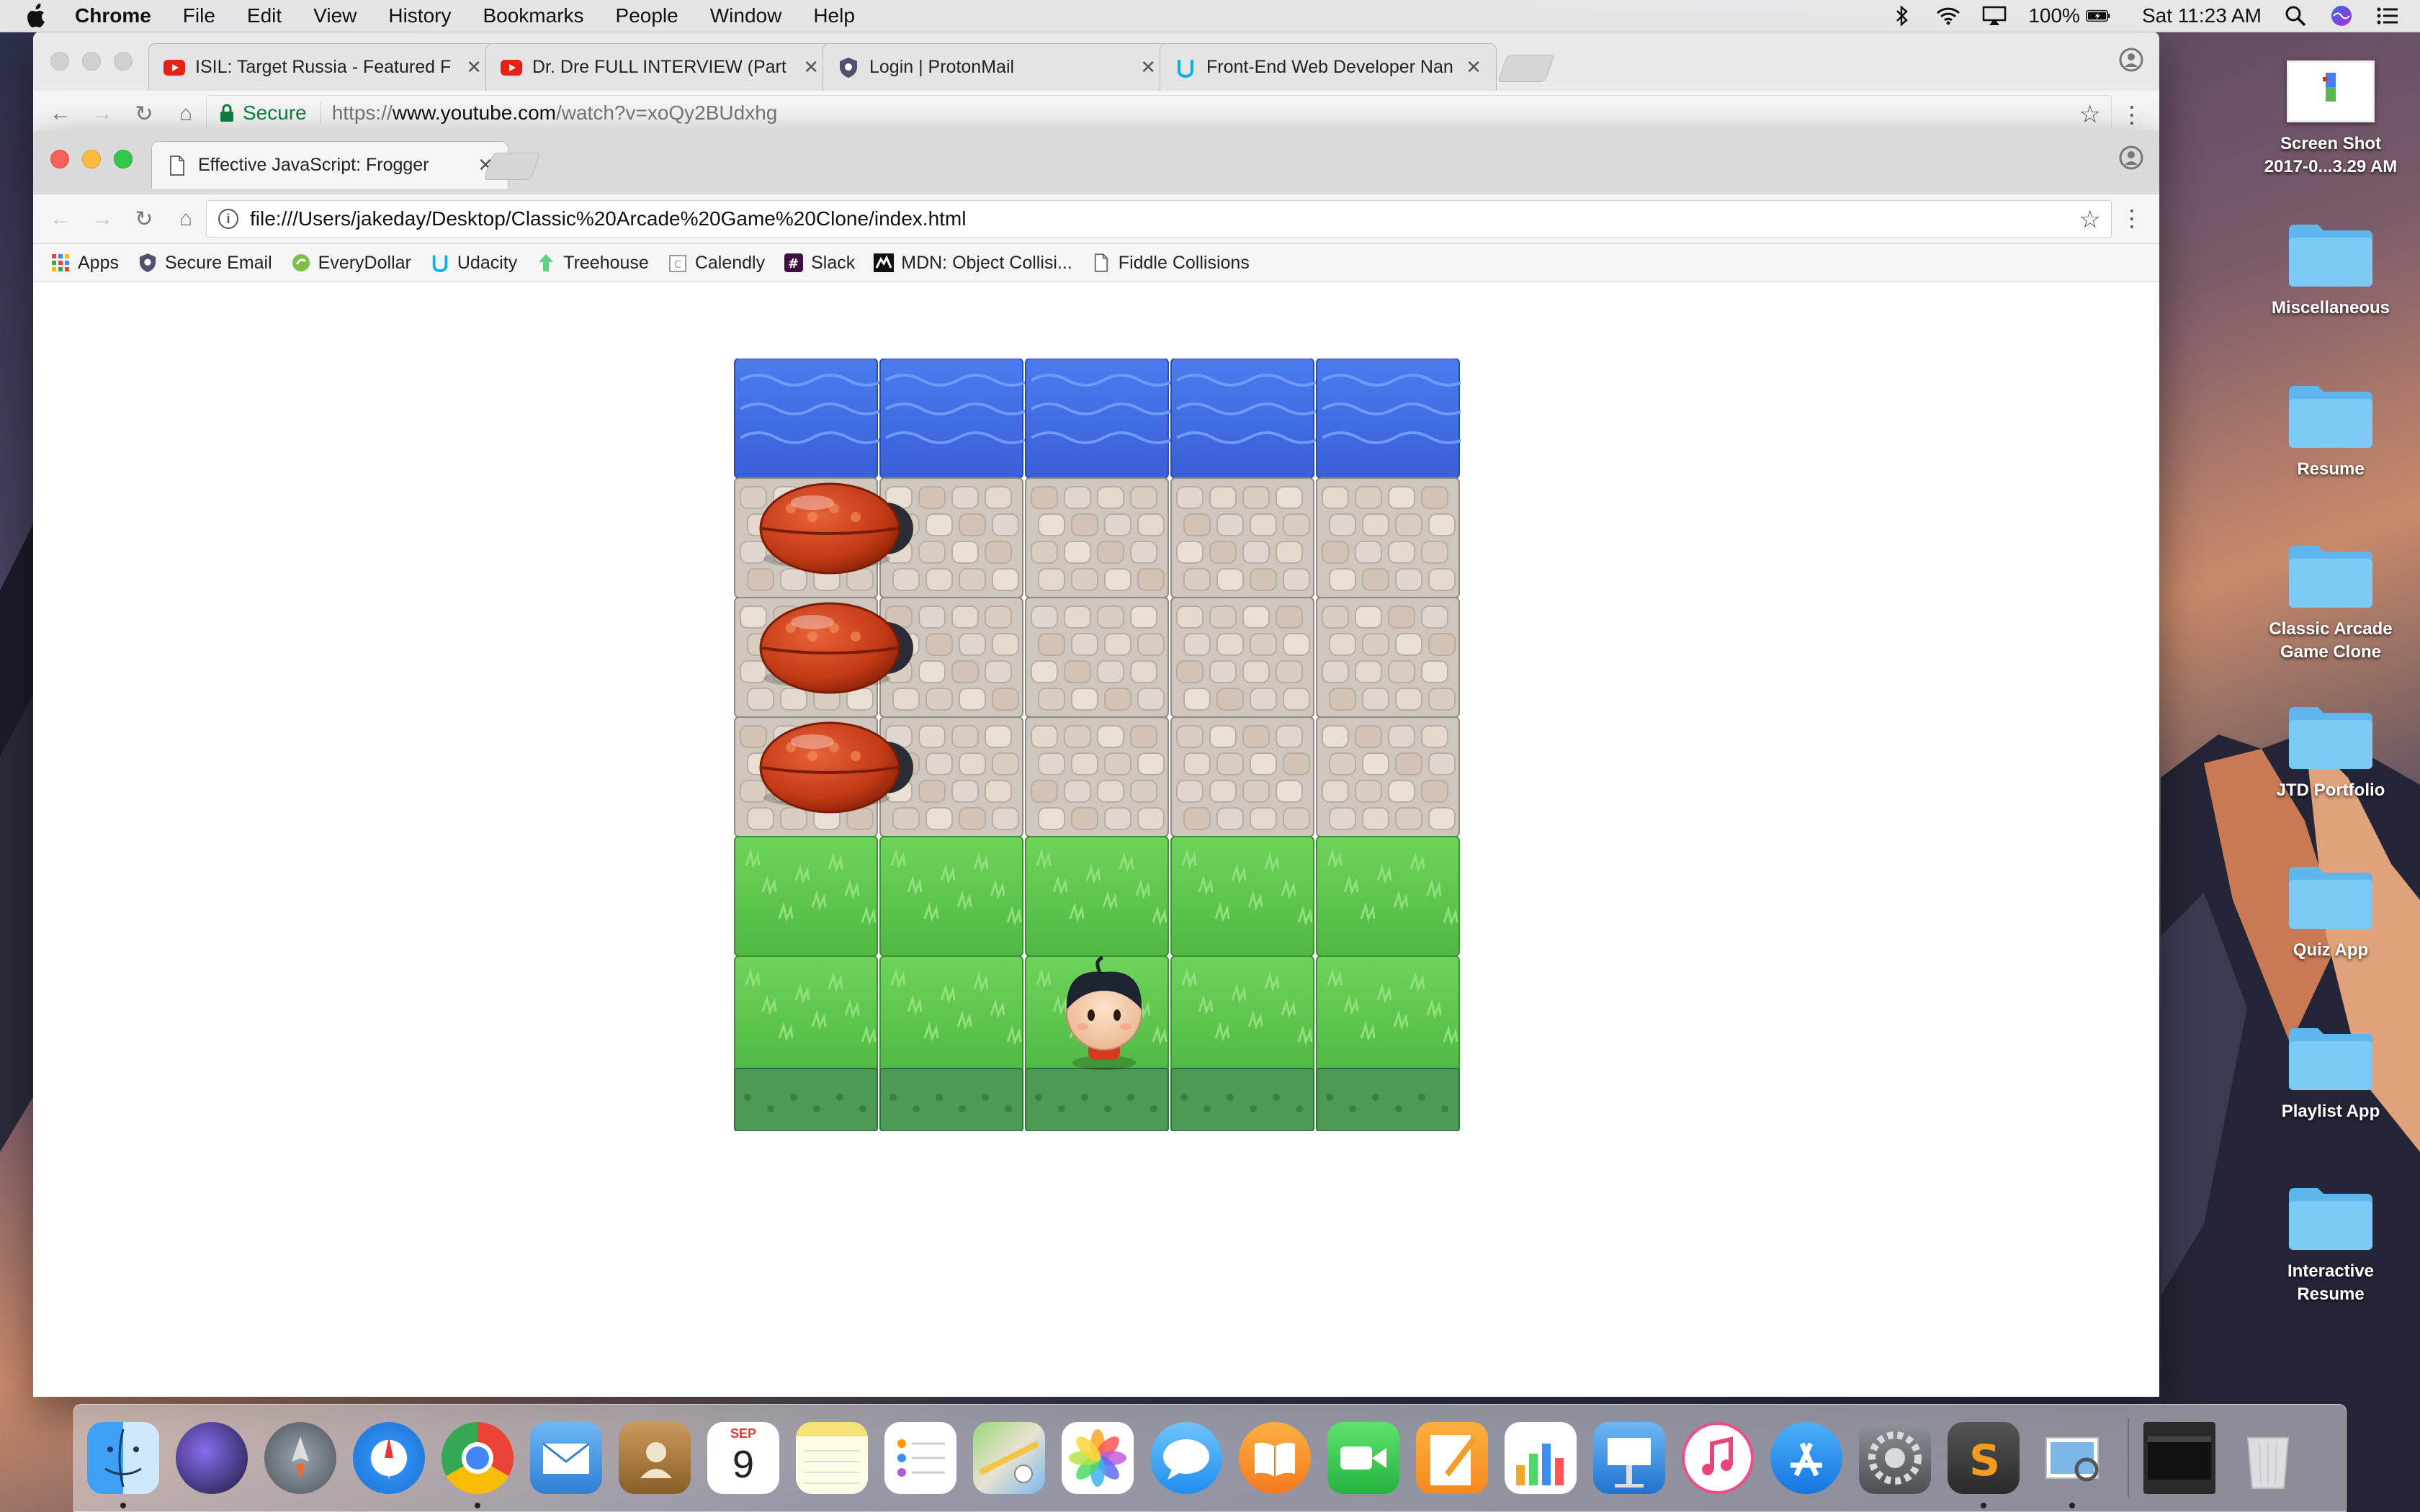  Describe the element at coordinates (1098, 1458) in the screenshot. I see `photos-icon` at that location.